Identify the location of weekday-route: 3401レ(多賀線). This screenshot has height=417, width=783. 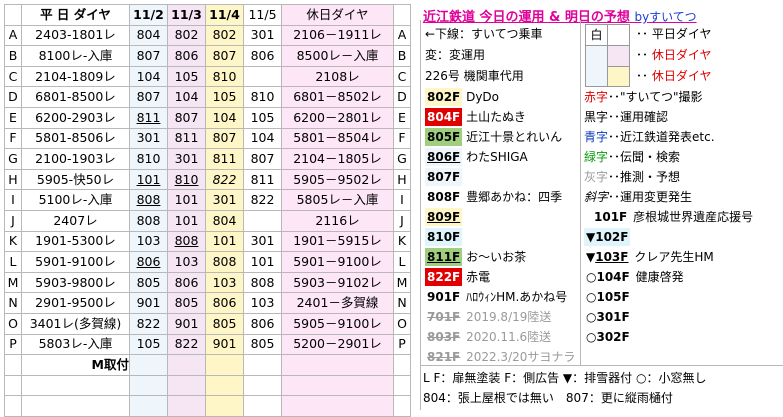
(75, 323).